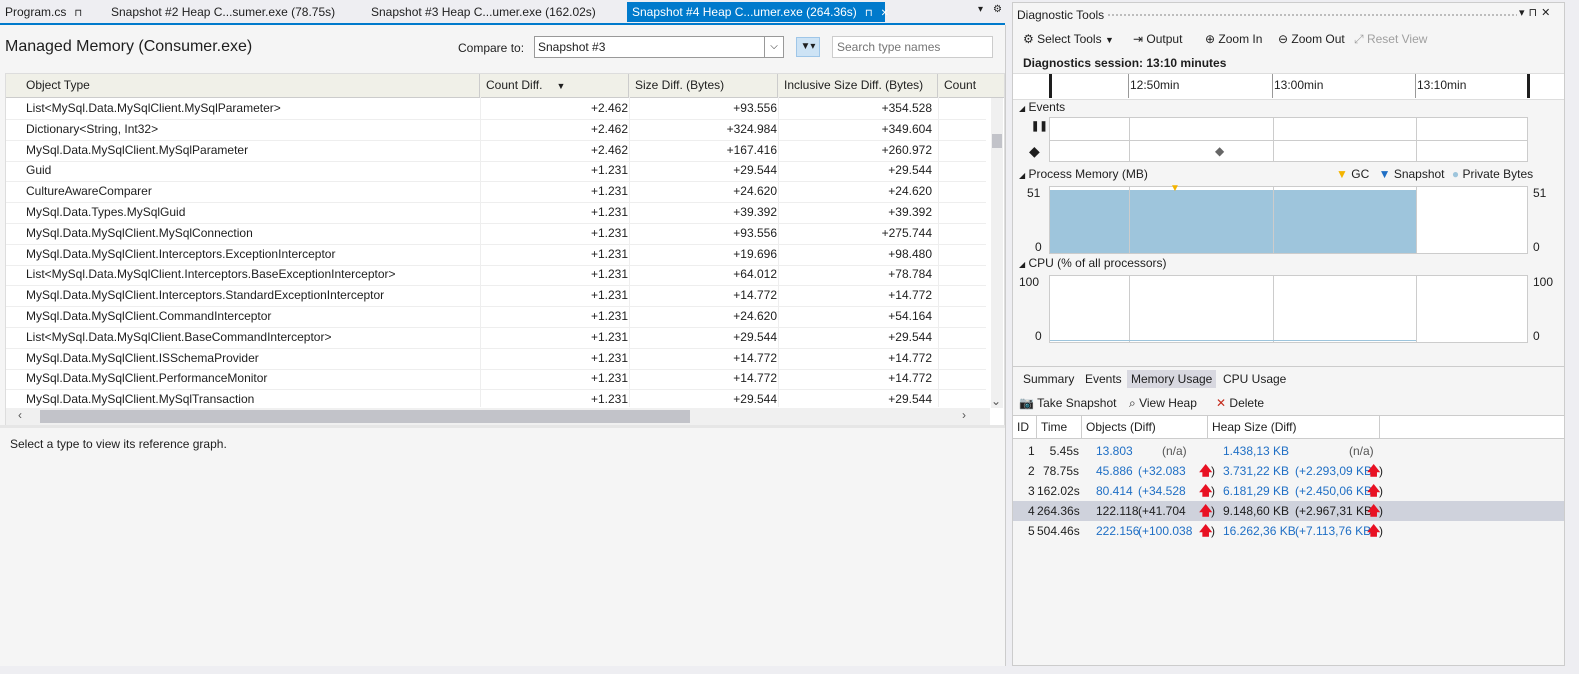  Describe the element at coordinates (43, 12) in the screenshot. I see `tab-program-cs: Program.cs ⊓` at that location.